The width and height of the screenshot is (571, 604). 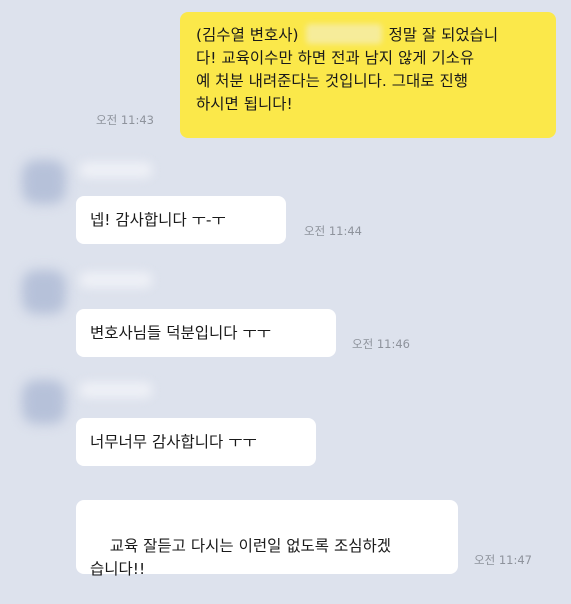 I want to click on received-message-bubble: 변호사님들 덕분입니다 ㅜㅜ, so click(x=206, y=333).